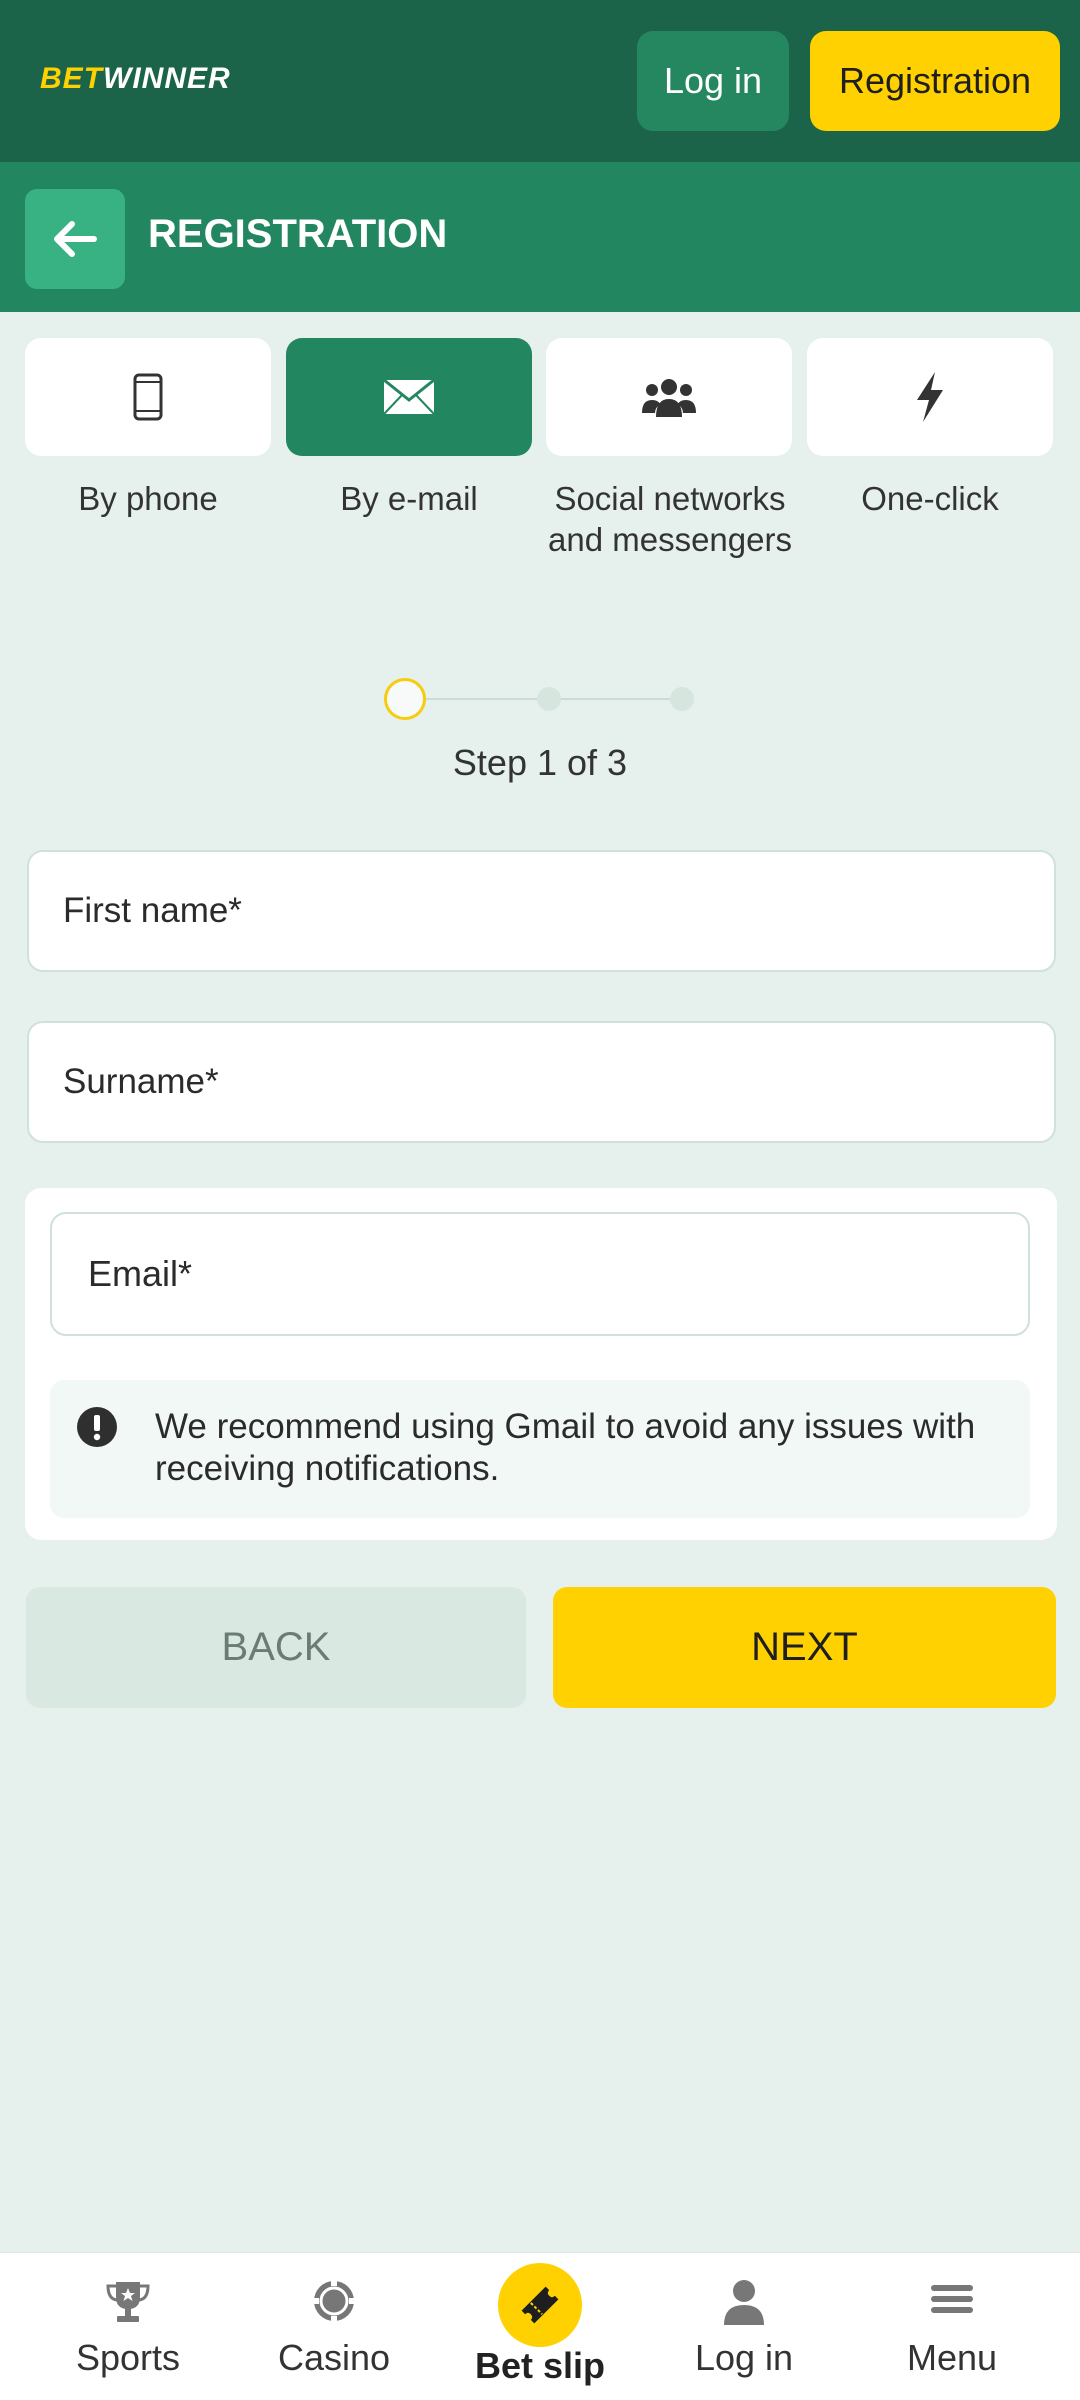  What do you see at coordinates (952, 2357) in the screenshot?
I see `nav-menu-label: Menu` at bounding box center [952, 2357].